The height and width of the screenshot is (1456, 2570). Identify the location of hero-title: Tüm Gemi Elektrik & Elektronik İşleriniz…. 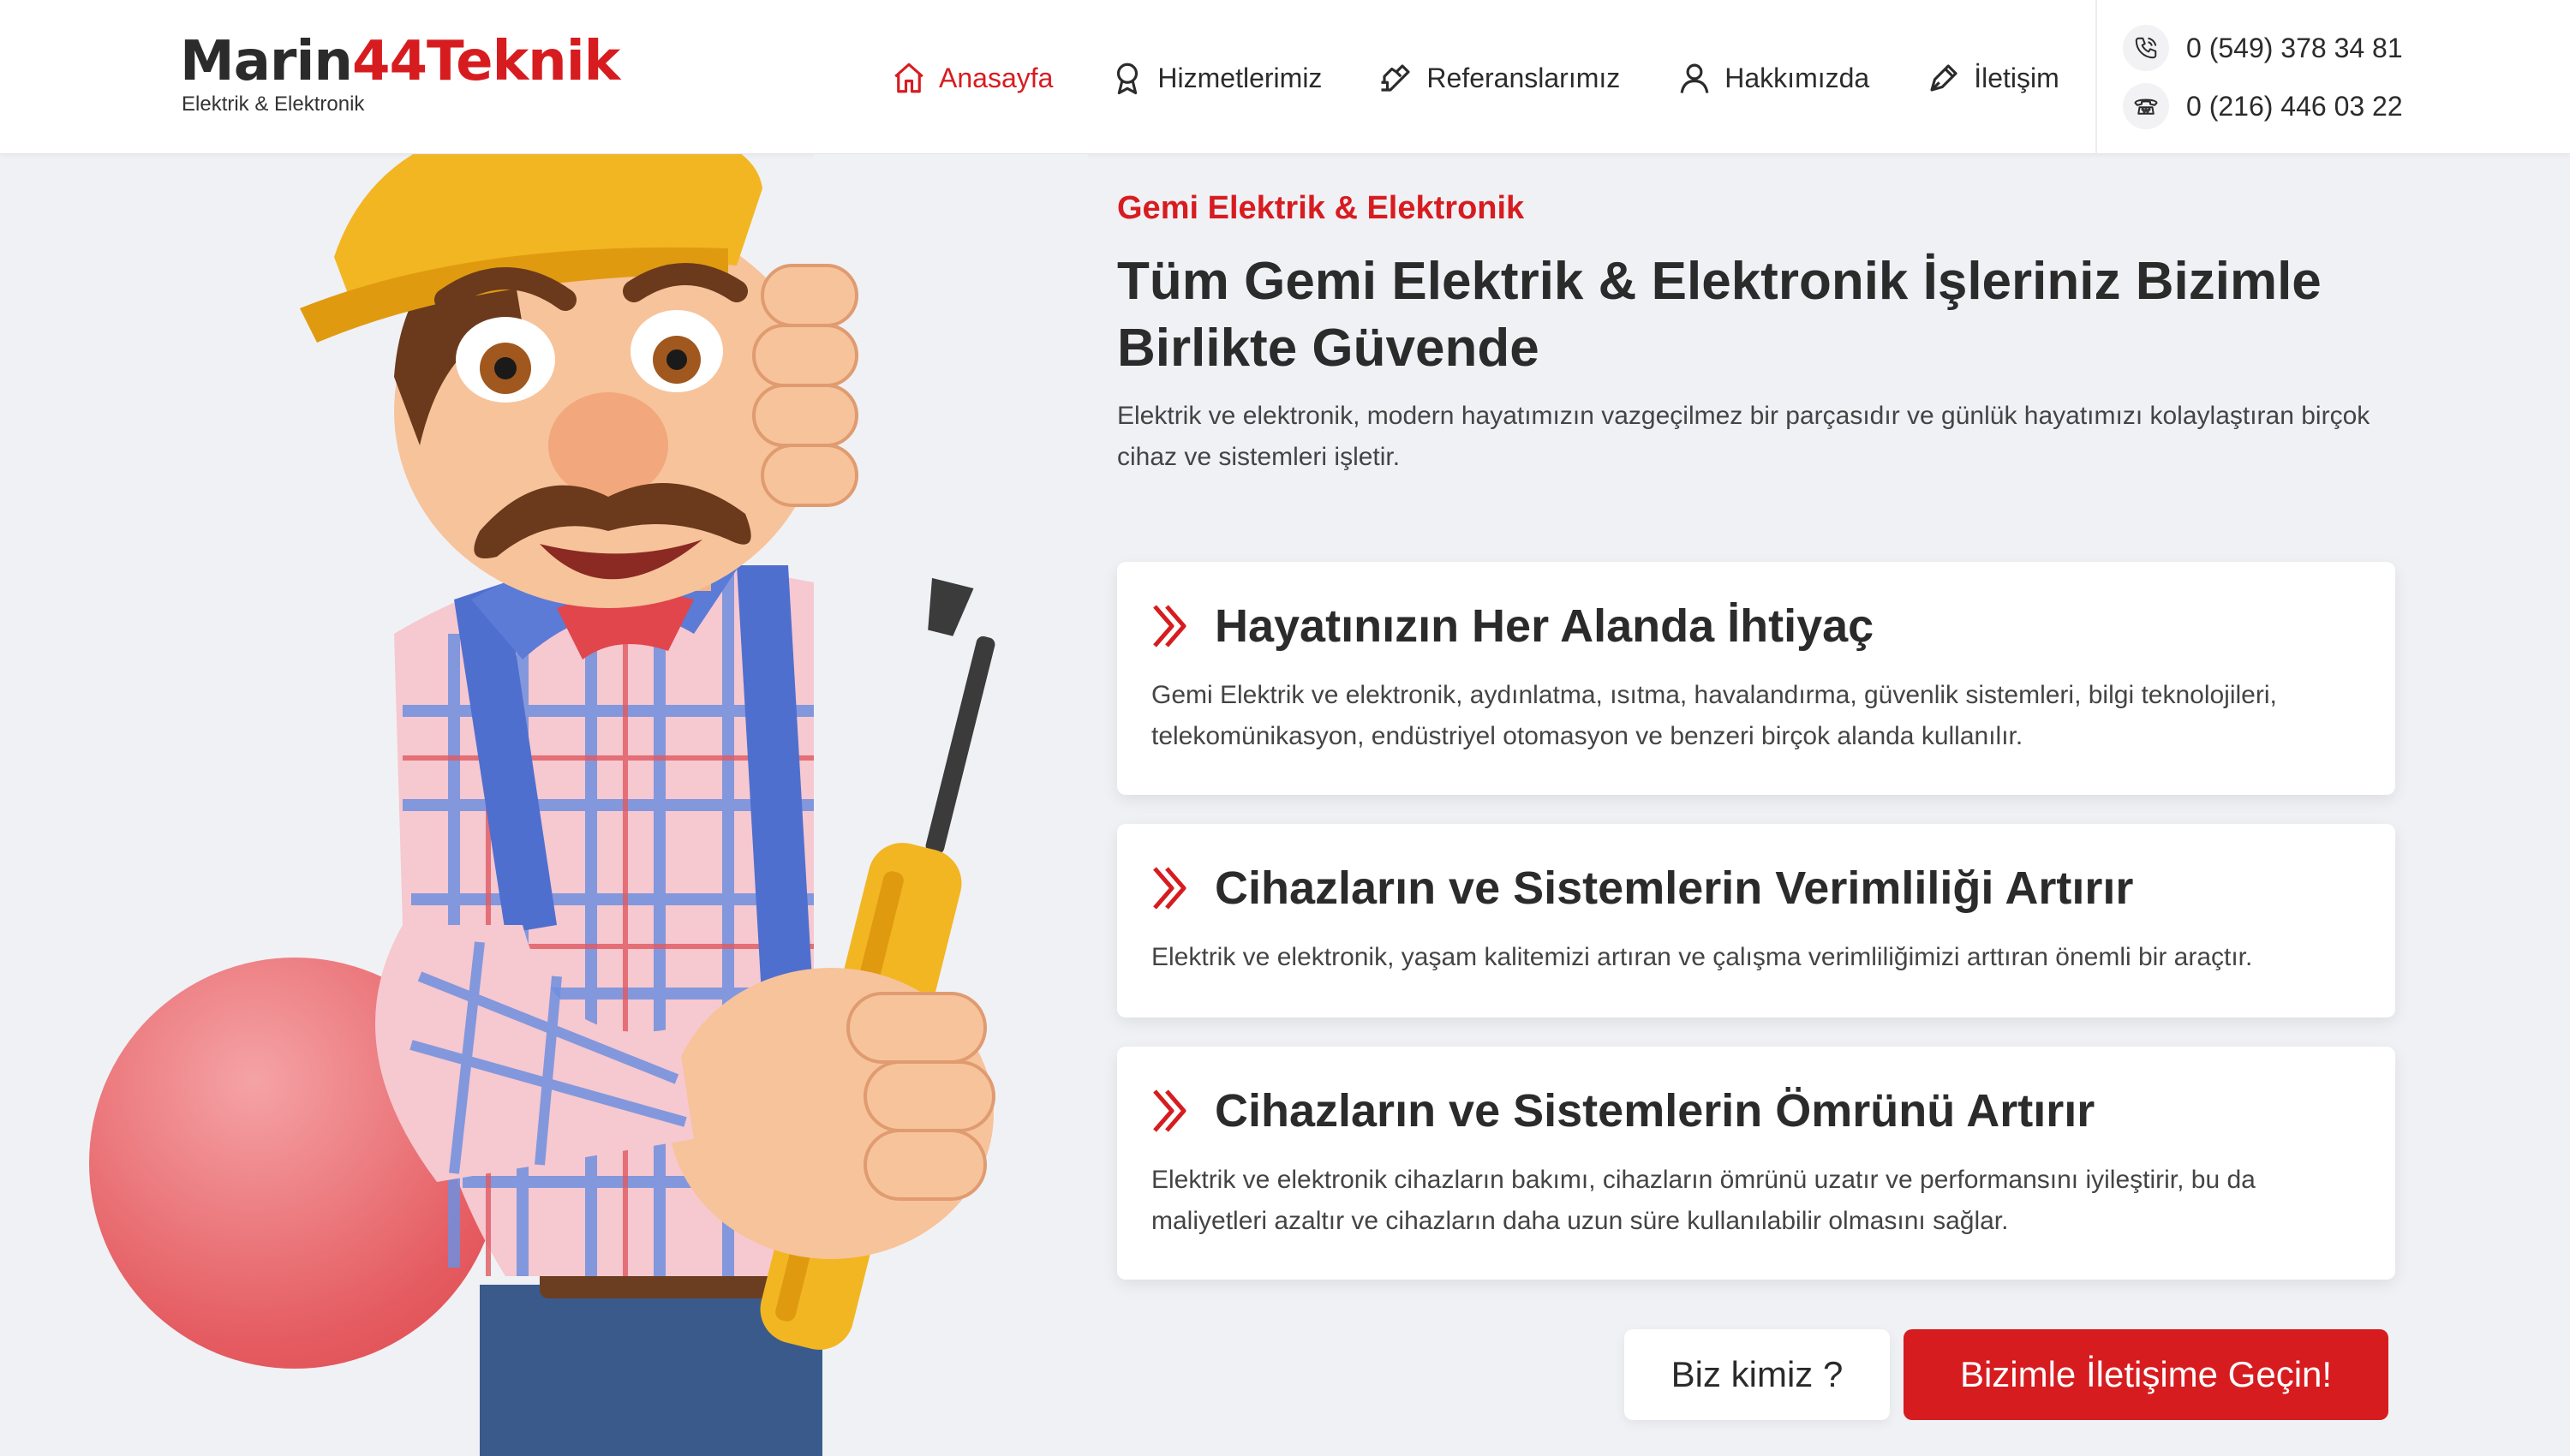
(1720, 315).